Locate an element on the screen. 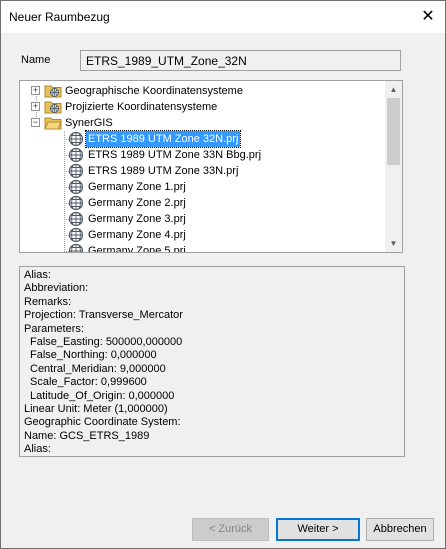 The image size is (446, 549). tree-file-item: ETRS 1989 UTM Zone 32N.prj is located at coordinates (220, 139).